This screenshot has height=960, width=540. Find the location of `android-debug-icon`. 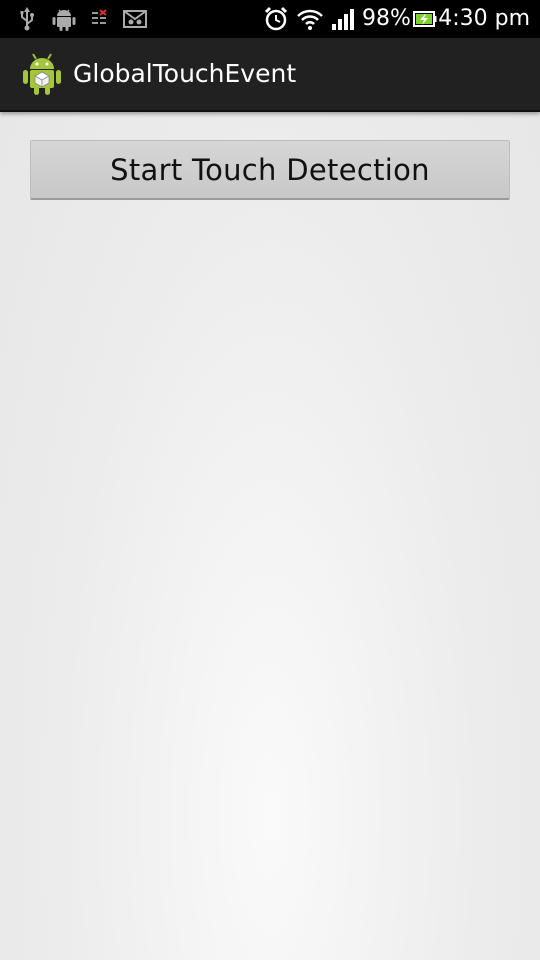

android-debug-icon is located at coordinates (64, 19).